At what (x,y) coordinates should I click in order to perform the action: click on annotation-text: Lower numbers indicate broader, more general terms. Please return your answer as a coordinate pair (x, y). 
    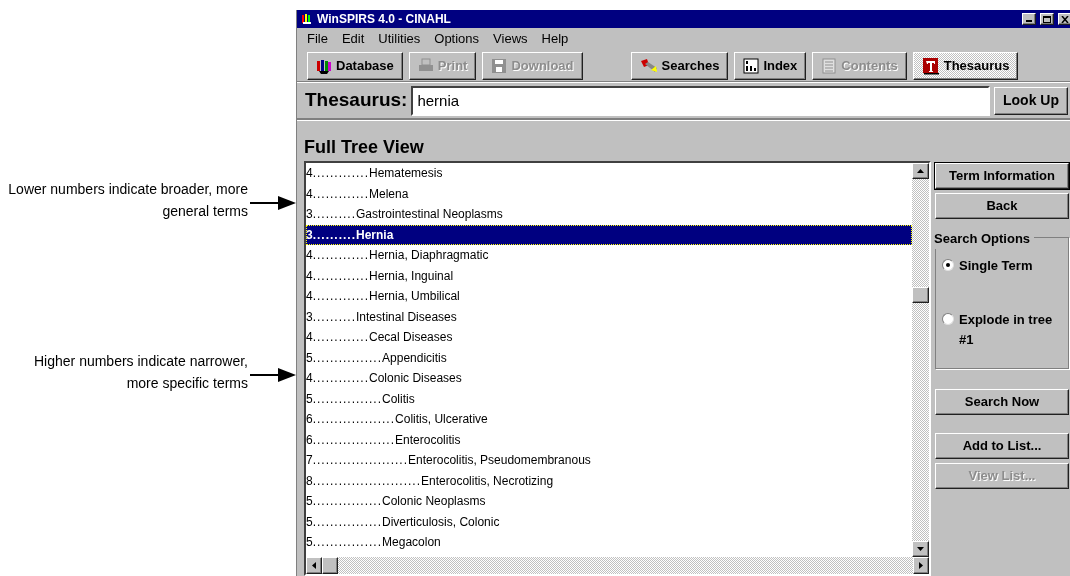
    Looking at the image, I should click on (128, 200).